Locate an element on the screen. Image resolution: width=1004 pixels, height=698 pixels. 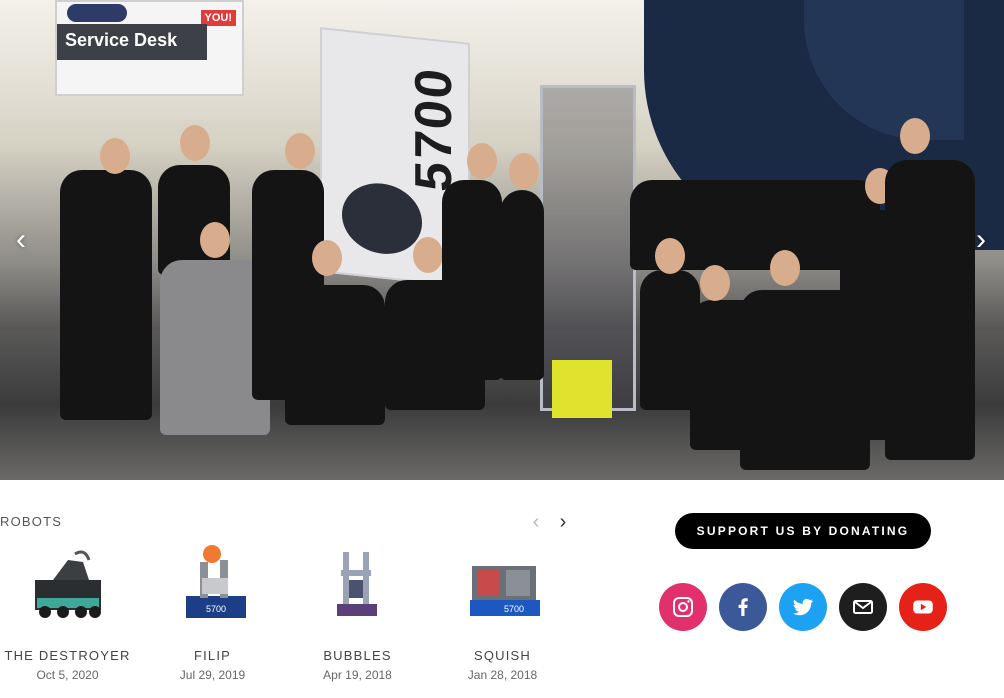
email-icon is located at coordinates (863, 607).